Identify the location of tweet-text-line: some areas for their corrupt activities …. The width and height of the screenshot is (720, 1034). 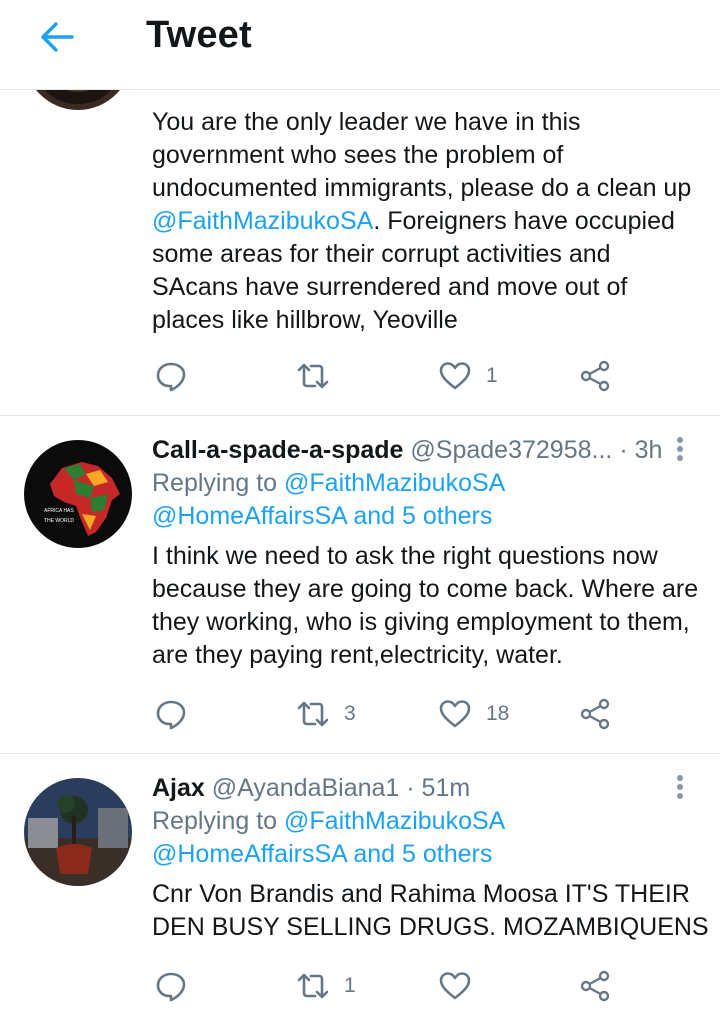
(381, 254).